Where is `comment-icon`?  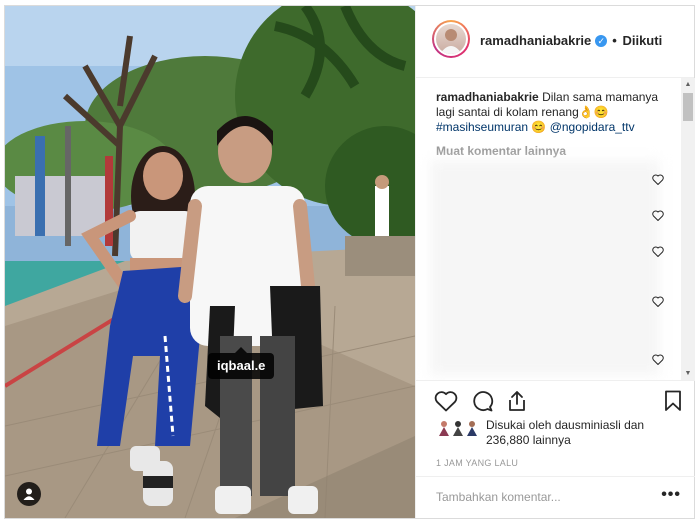 comment-icon is located at coordinates (482, 401).